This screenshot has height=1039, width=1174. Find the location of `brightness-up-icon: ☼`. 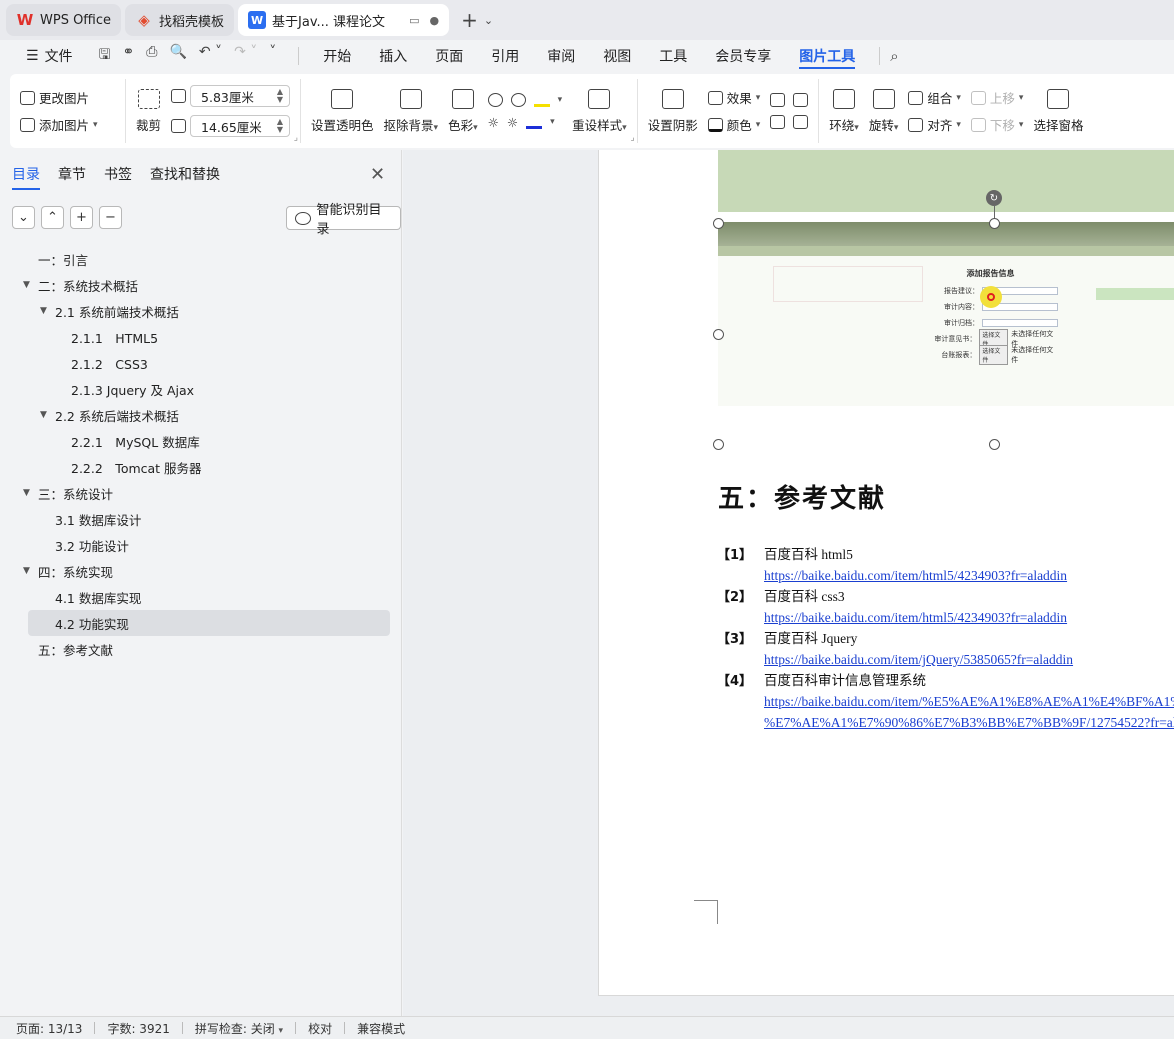

brightness-up-icon: ☼ is located at coordinates (493, 122).